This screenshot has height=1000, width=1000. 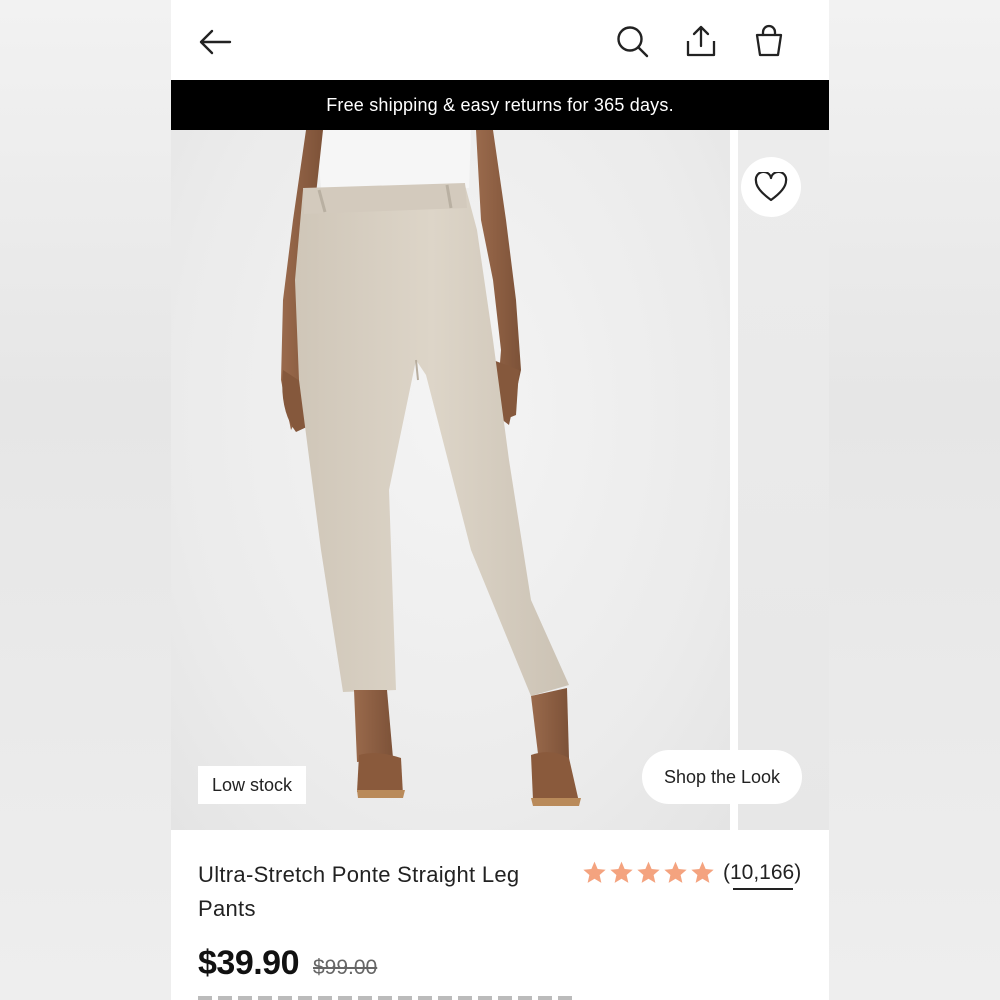 I want to click on shop-the-look-label: Shop the Look, so click(x=722, y=776).